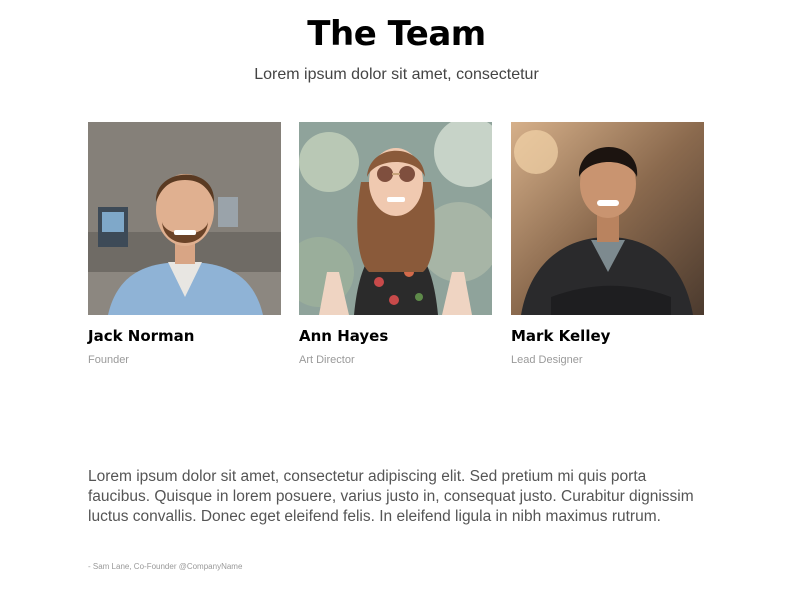 The width and height of the screenshot is (800, 600). I want to click on member-name: Mark Kelley, so click(561, 336).